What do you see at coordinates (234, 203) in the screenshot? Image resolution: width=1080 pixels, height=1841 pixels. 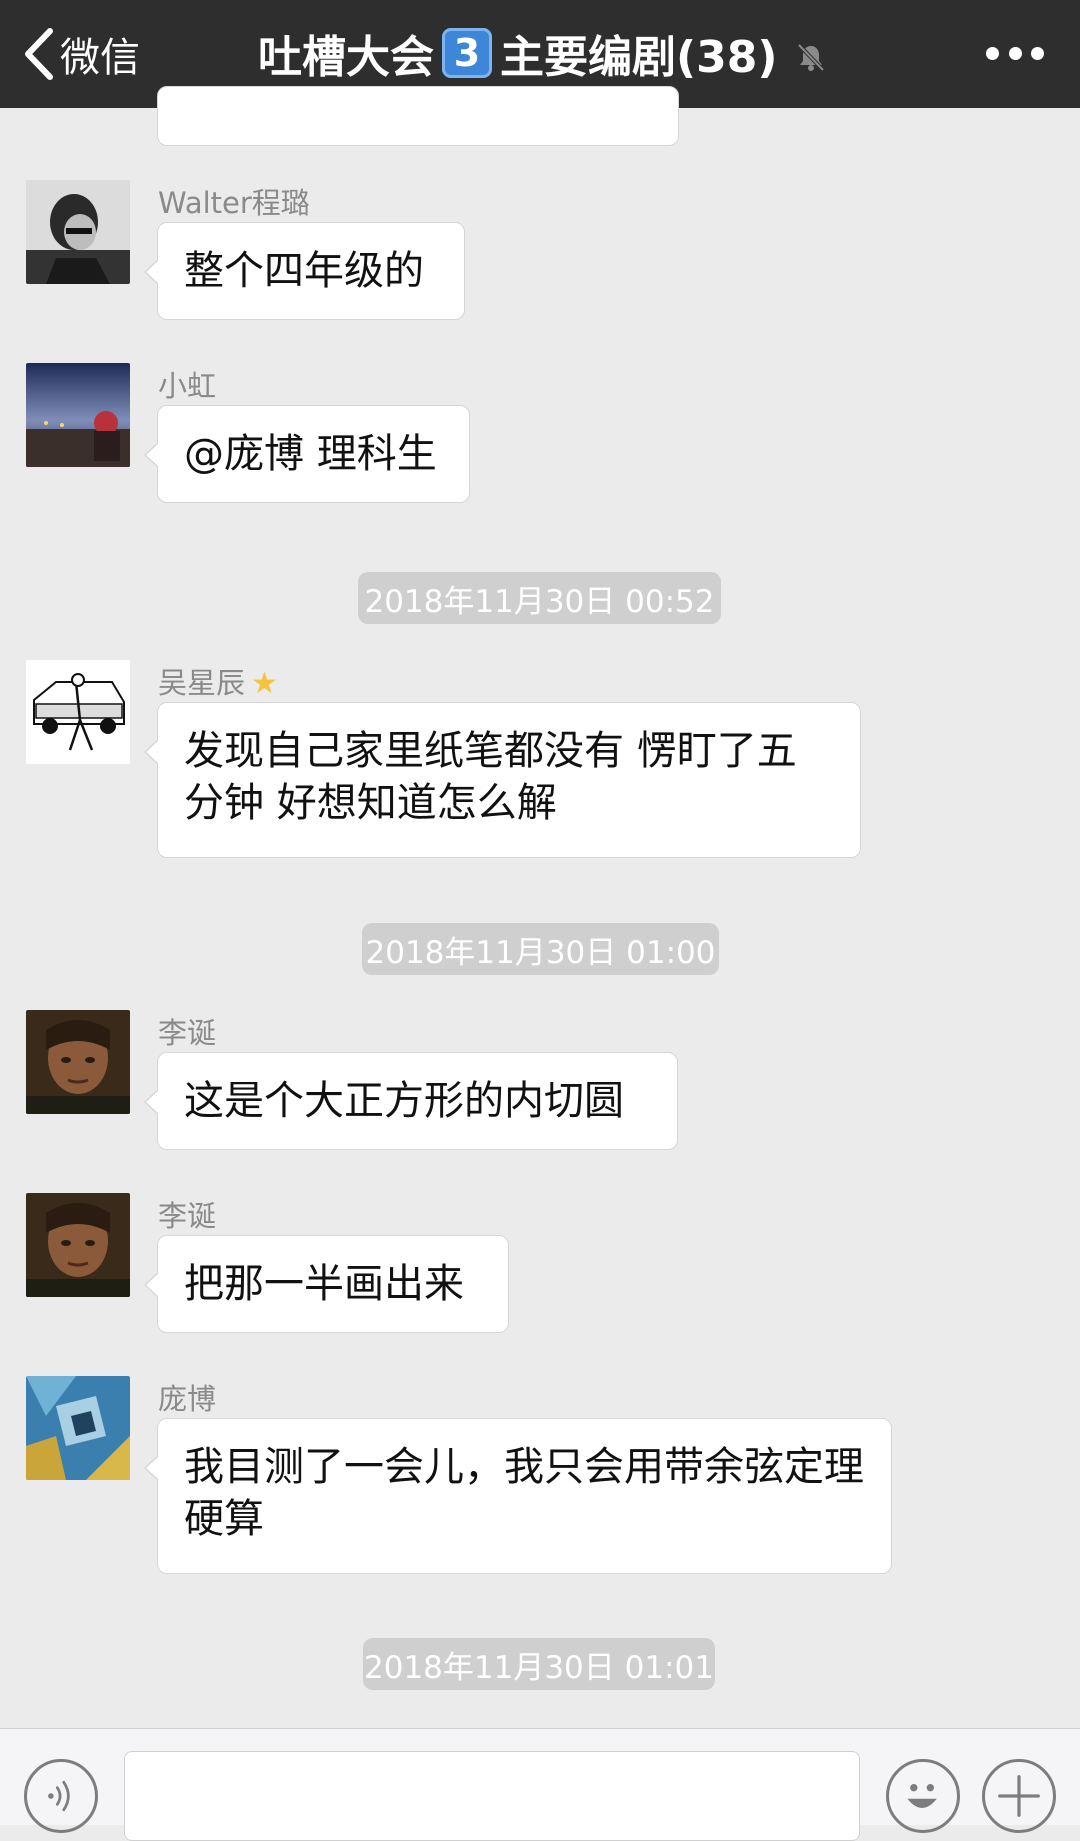 I see `sender-name: Walter程璐` at bounding box center [234, 203].